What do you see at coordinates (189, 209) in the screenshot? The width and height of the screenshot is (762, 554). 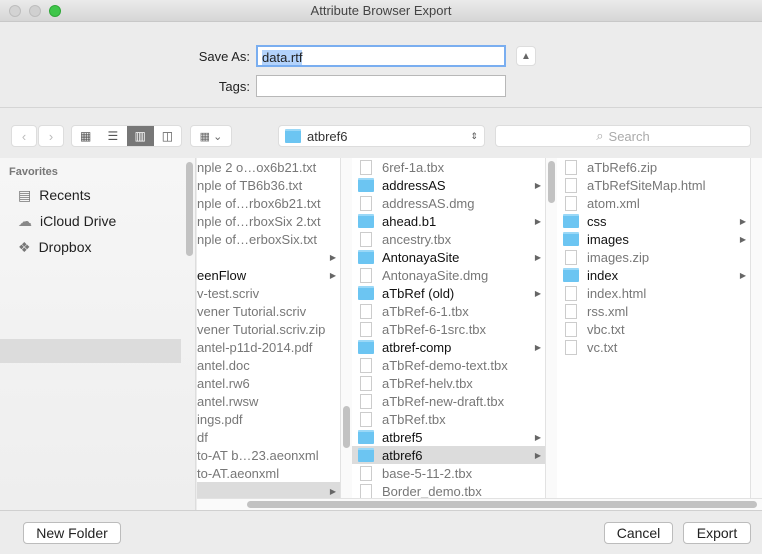 I see `sidebar-scrollbar` at bounding box center [189, 209].